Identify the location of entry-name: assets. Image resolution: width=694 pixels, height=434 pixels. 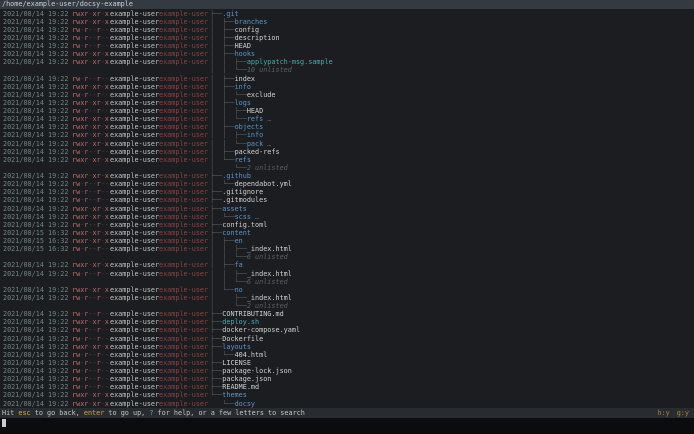
(234, 209).